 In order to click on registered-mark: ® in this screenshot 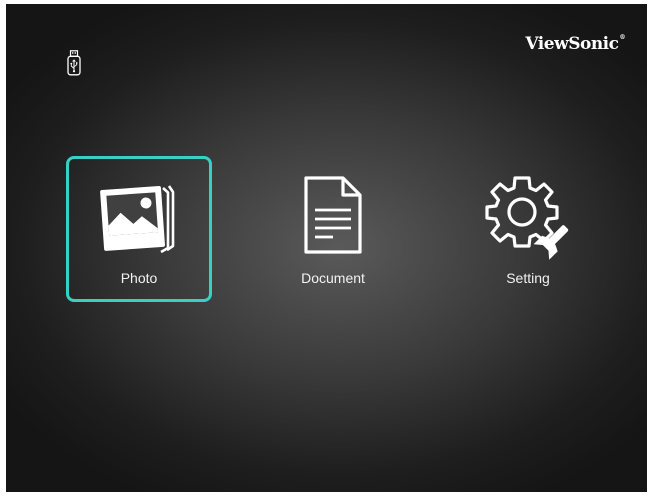, I will do `click(622, 37)`.